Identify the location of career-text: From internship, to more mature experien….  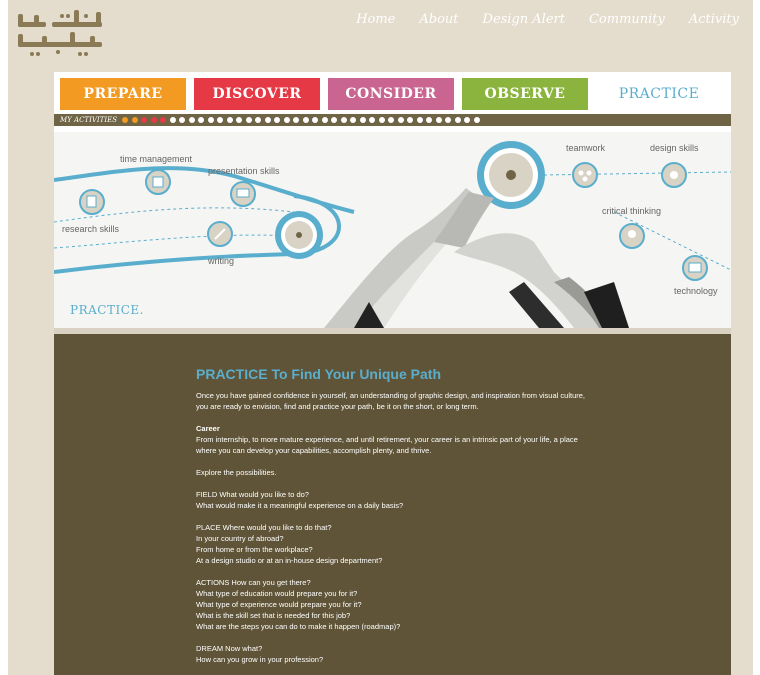
(387, 445).